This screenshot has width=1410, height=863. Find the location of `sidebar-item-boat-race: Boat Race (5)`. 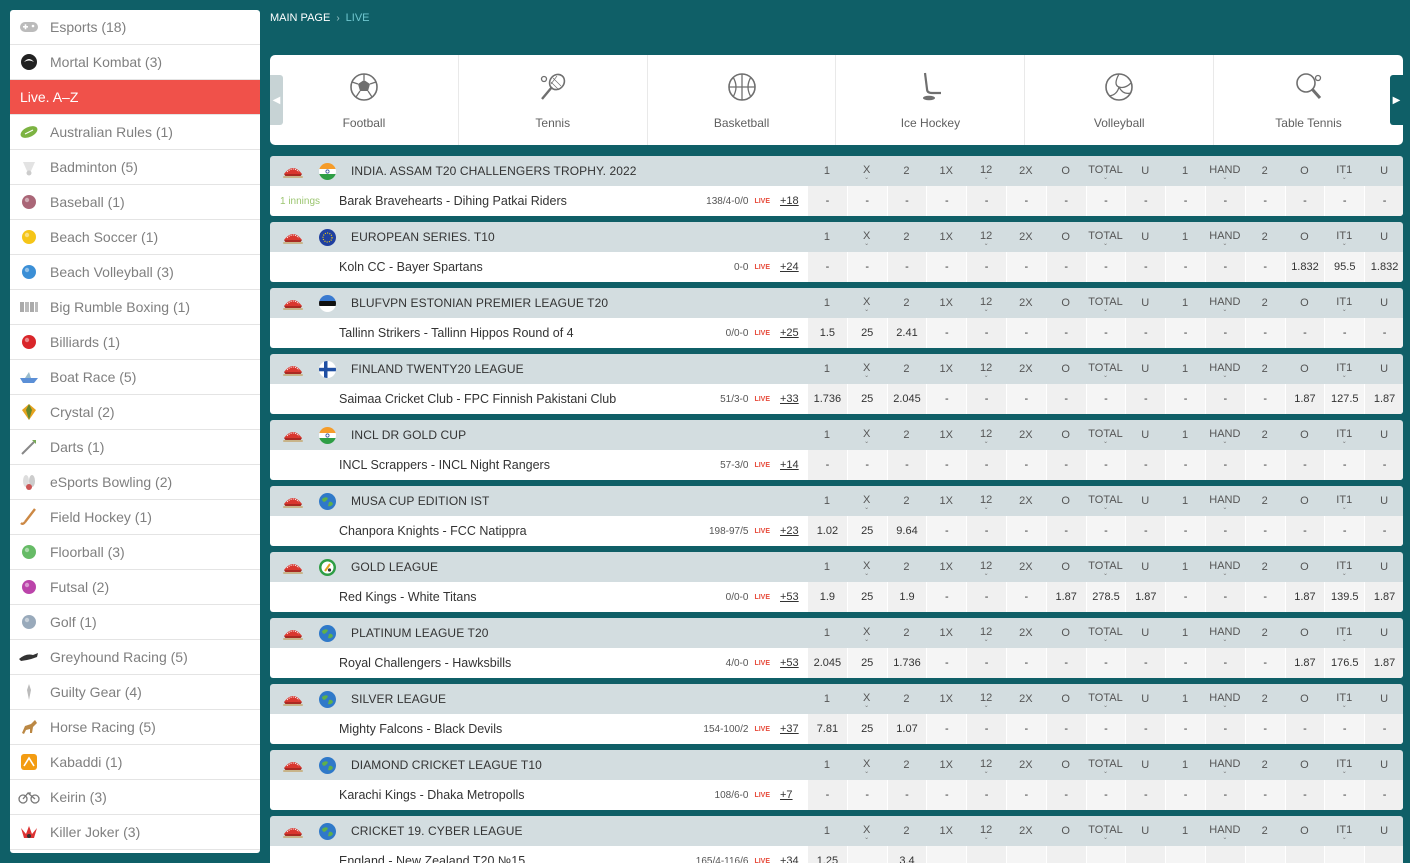

sidebar-item-boat-race: Boat Race (5) is located at coordinates (135, 377).